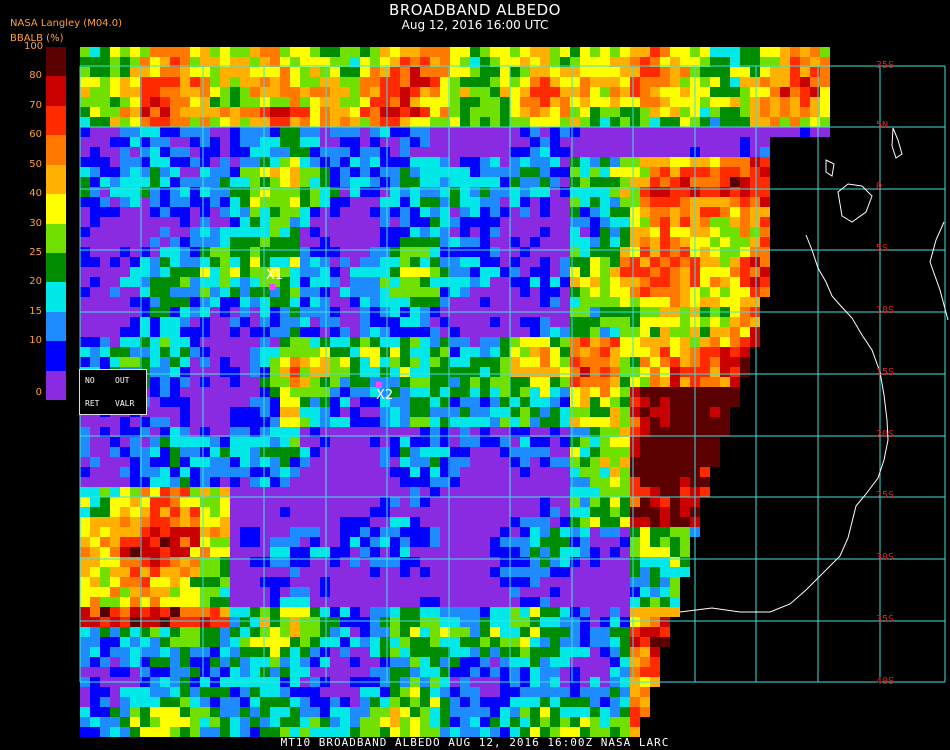 The height and width of the screenshot is (750, 950). What do you see at coordinates (35, 311) in the screenshot?
I see `colorbar-tick-label: 15` at bounding box center [35, 311].